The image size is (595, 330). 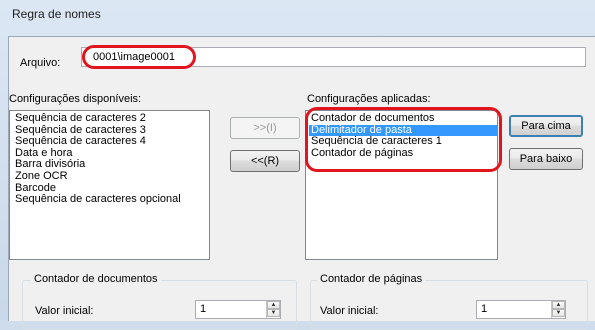 I want to click on list-item: Sequência de caracteres 2, so click(x=111, y=118).